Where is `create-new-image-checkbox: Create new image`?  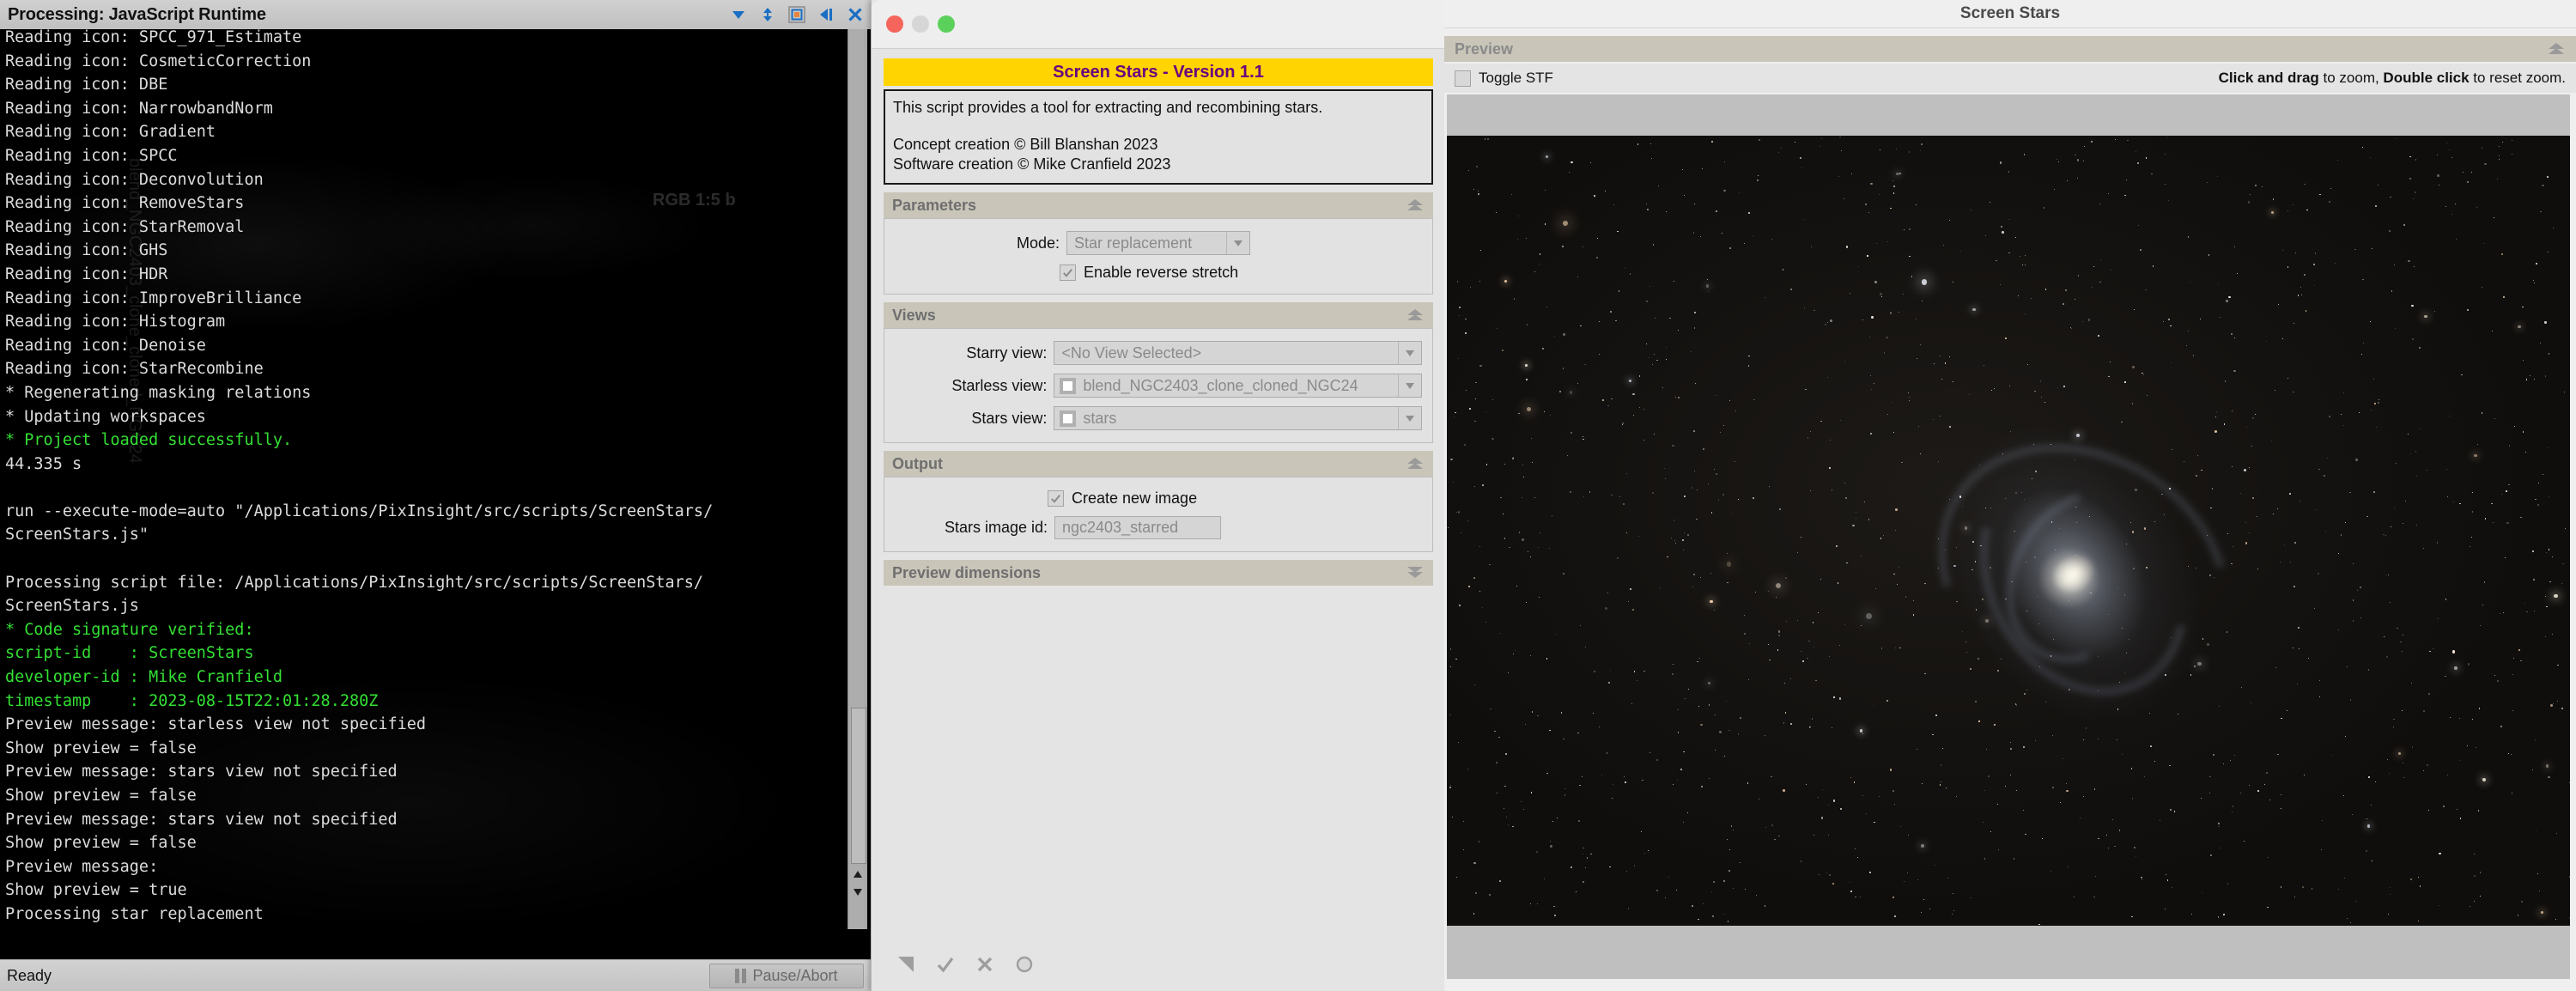
create-new-image-checkbox: Create new image is located at coordinates (1122, 498).